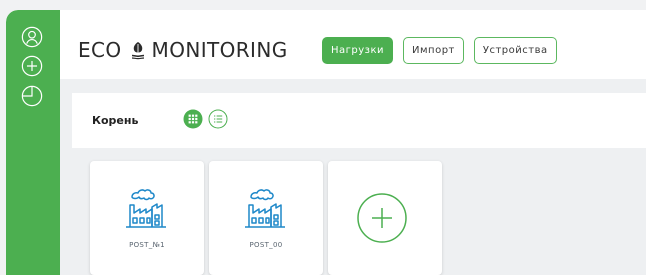 This screenshot has height=275, width=646. I want to click on nav-button-loads: Нагрузки, so click(358, 50).